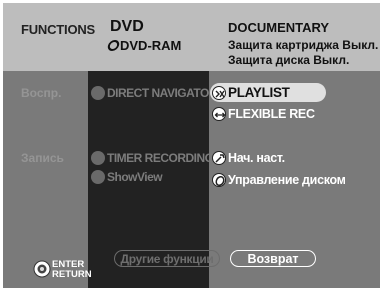 The image size is (383, 293). Describe the element at coordinates (256, 158) in the screenshot. I see `initial-setup-label: Нач. наст.` at that location.